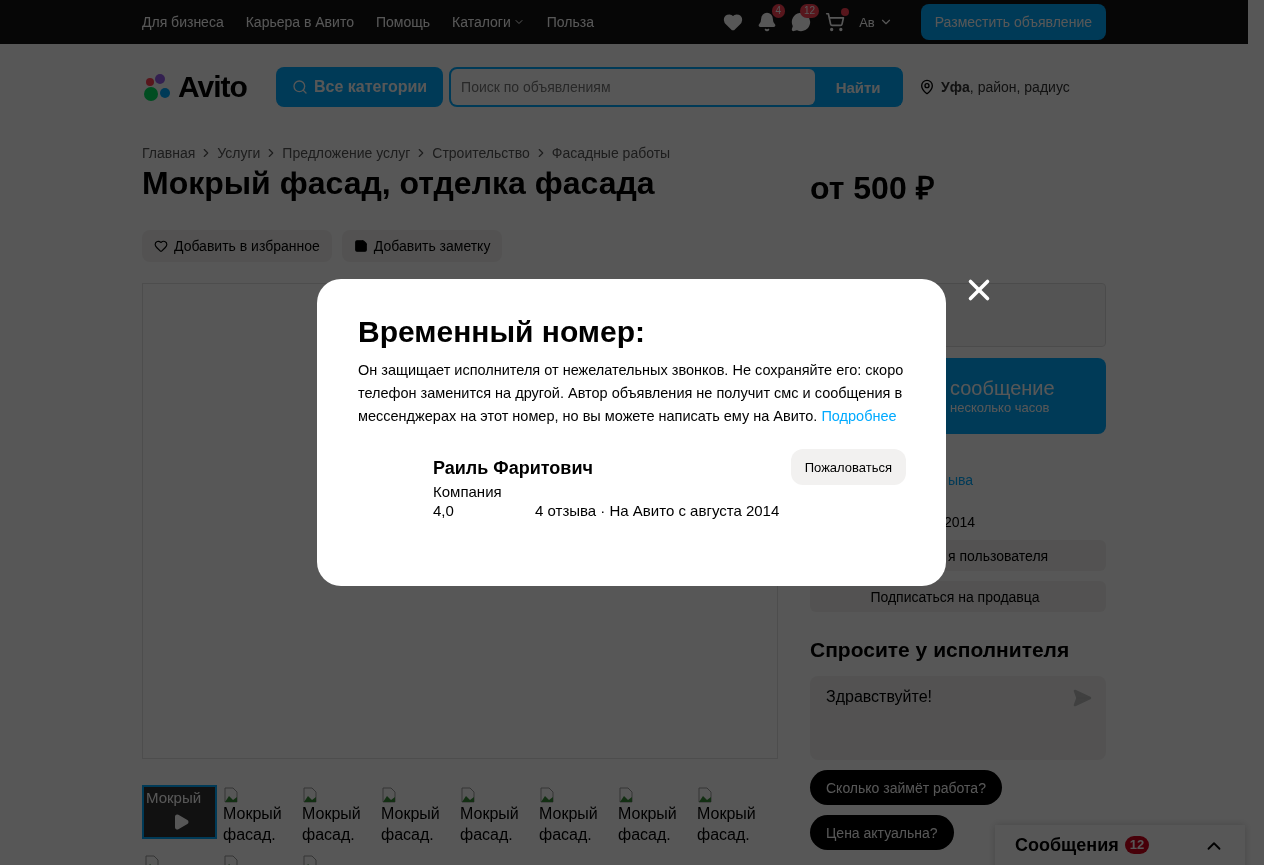  What do you see at coordinates (859, 416) in the screenshot?
I see `more-link: Подробнее` at bounding box center [859, 416].